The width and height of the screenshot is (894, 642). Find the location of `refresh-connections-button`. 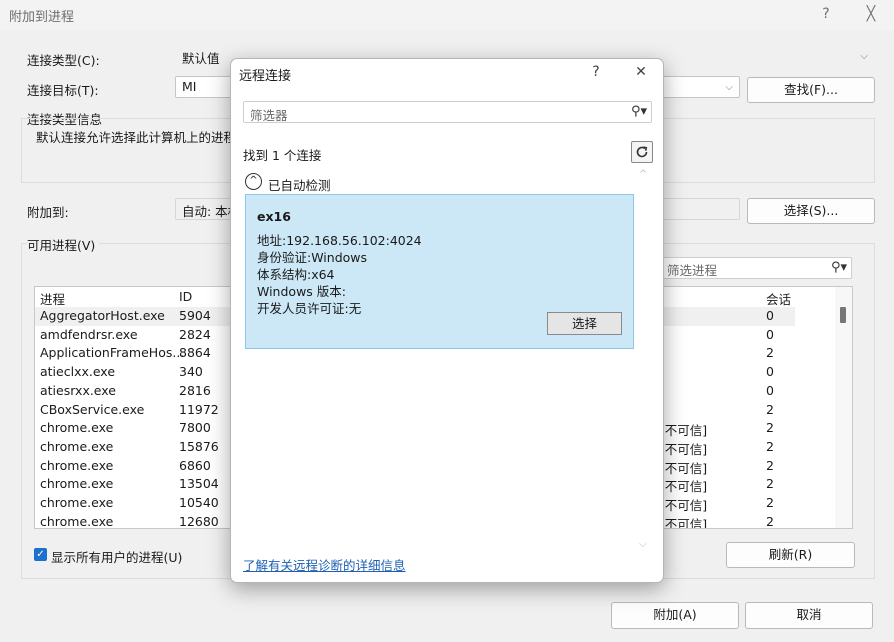

refresh-connections-button is located at coordinates (642, 152).